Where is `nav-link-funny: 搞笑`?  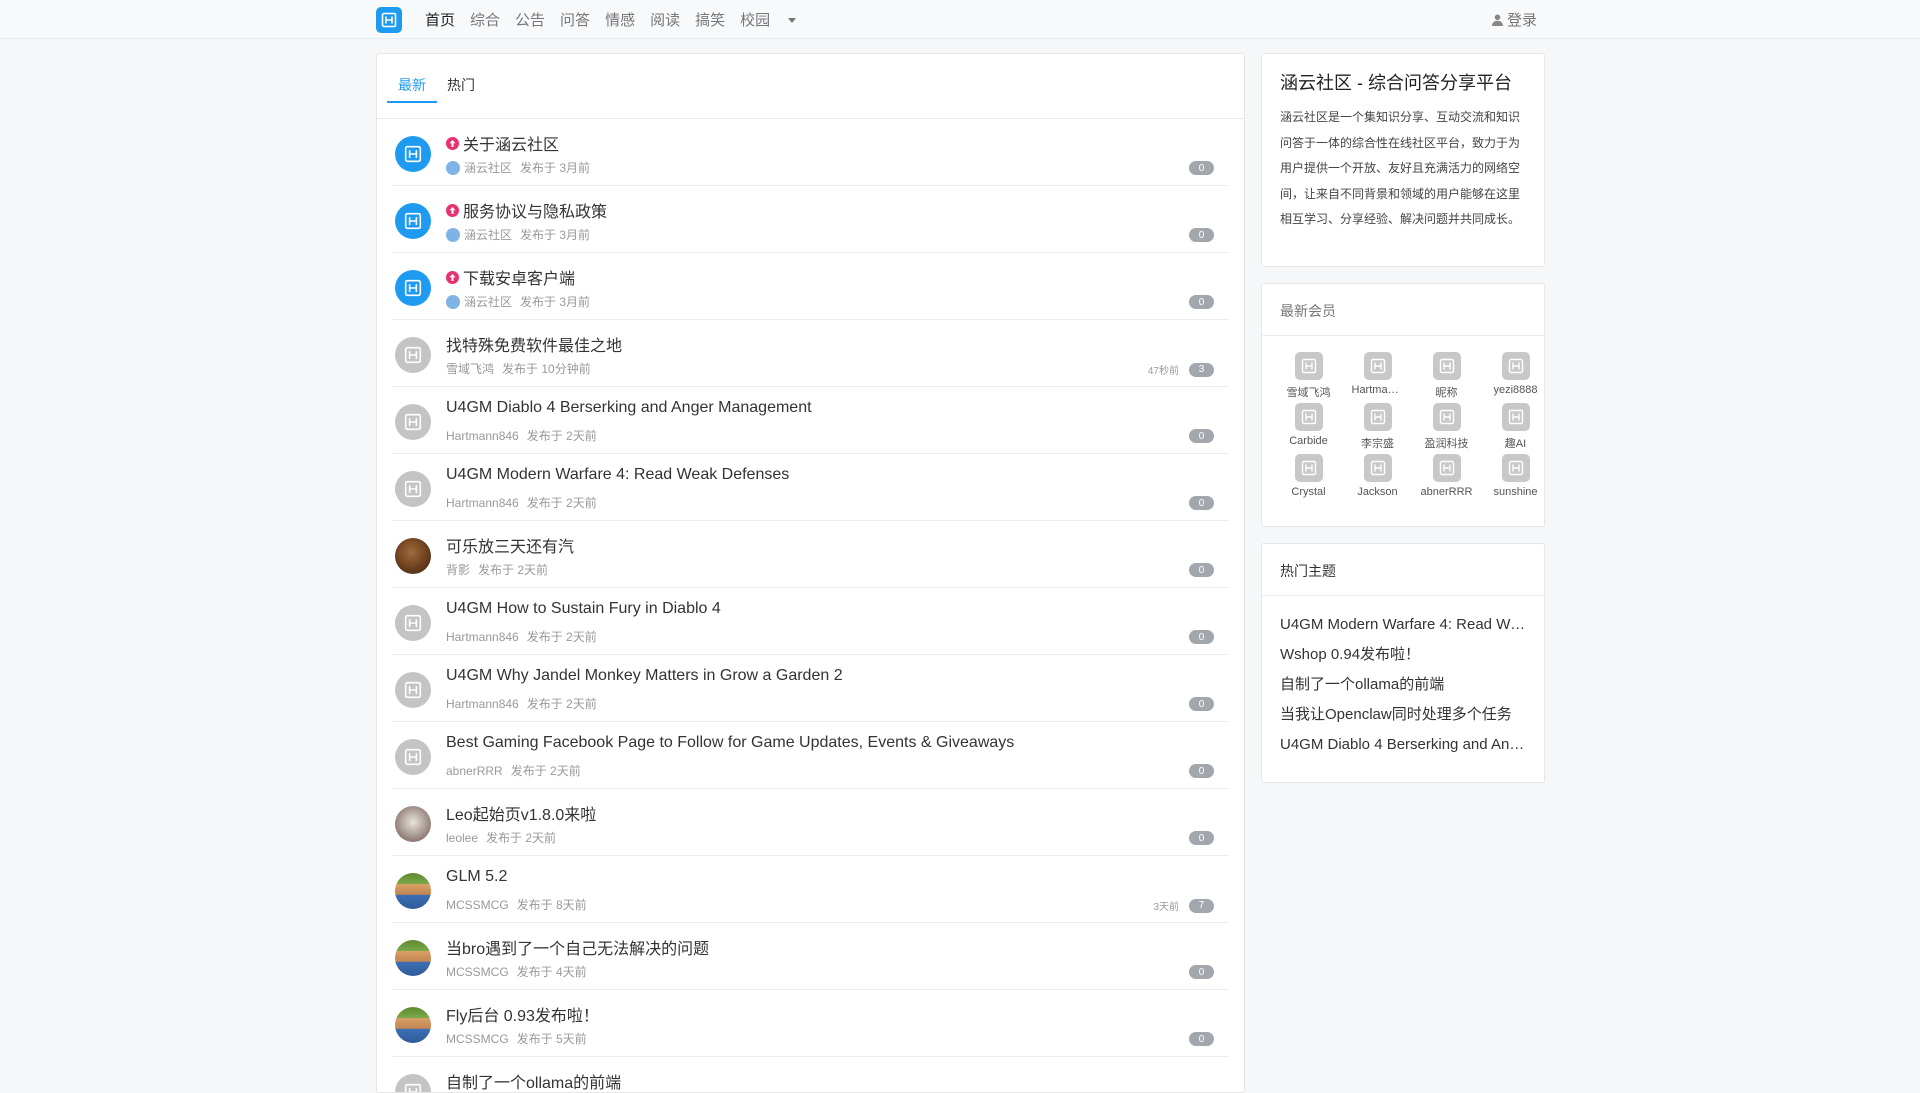 nav-link-funny: 搞笑 is located at coordinates (710, 19).